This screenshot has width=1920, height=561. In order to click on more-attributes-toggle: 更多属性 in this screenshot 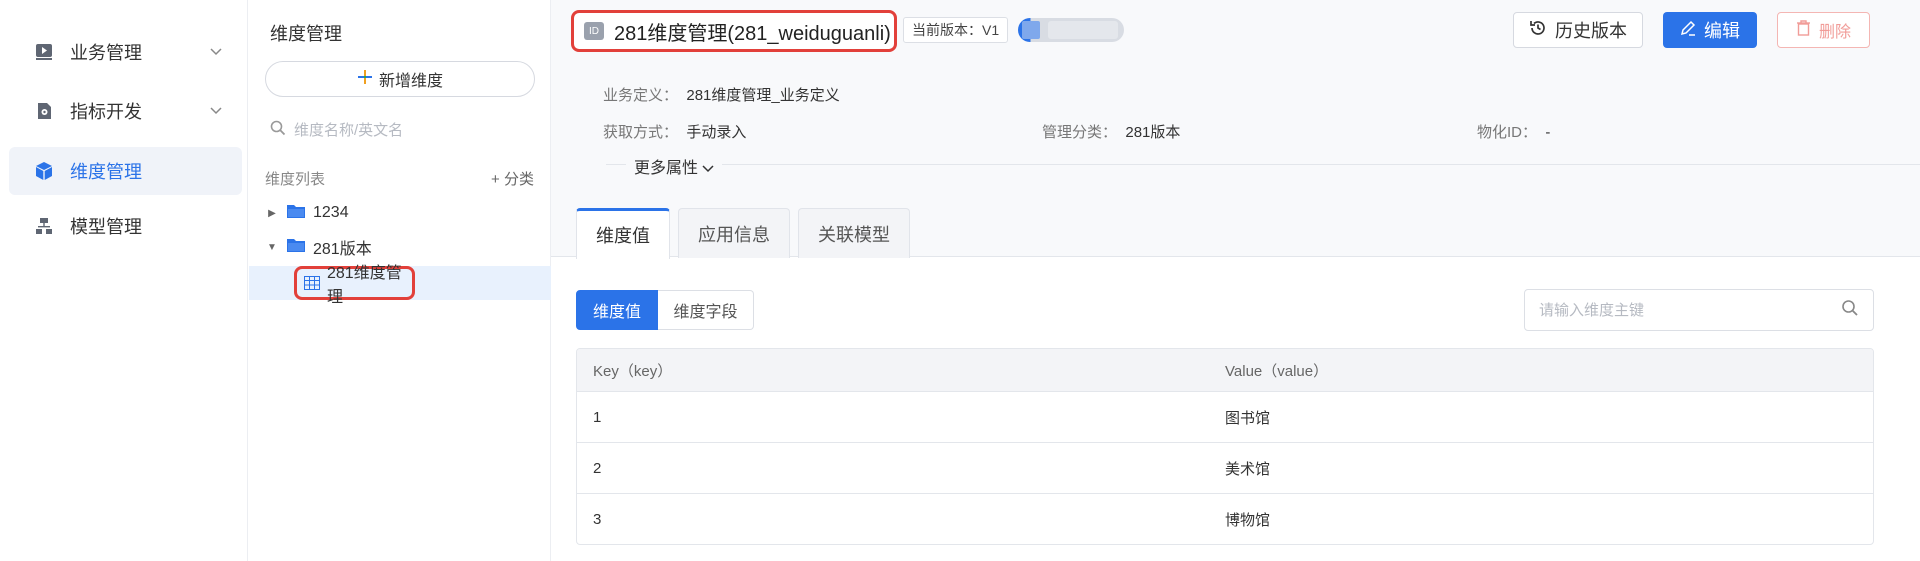, I will do `click(674, 166)`.